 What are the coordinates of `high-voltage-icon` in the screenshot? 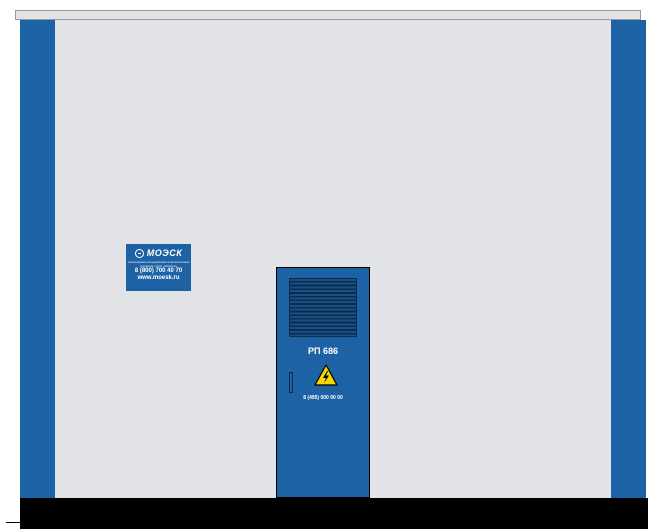 It's located at (326, 375).